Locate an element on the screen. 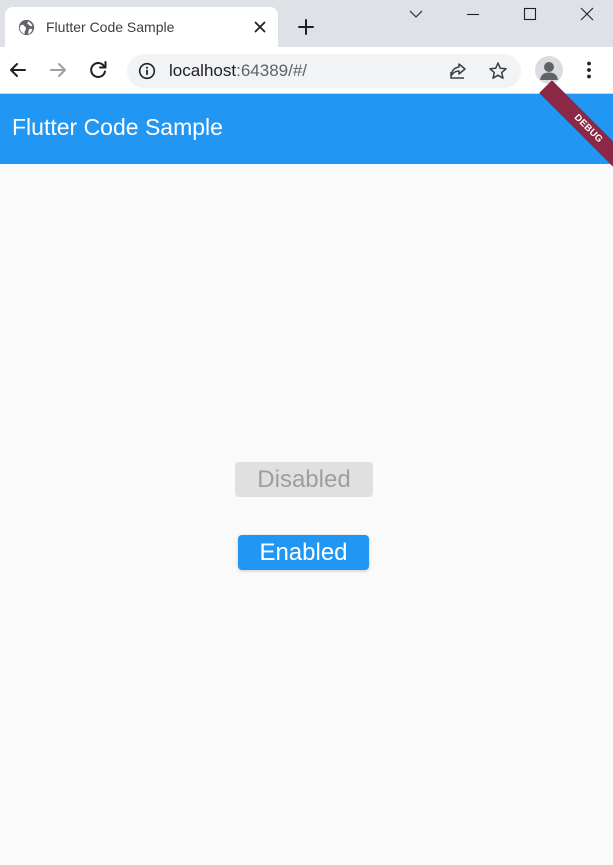 The image size is (613, 865). url-text: localhost:64389/#/ is located at coordinates (238, 71).